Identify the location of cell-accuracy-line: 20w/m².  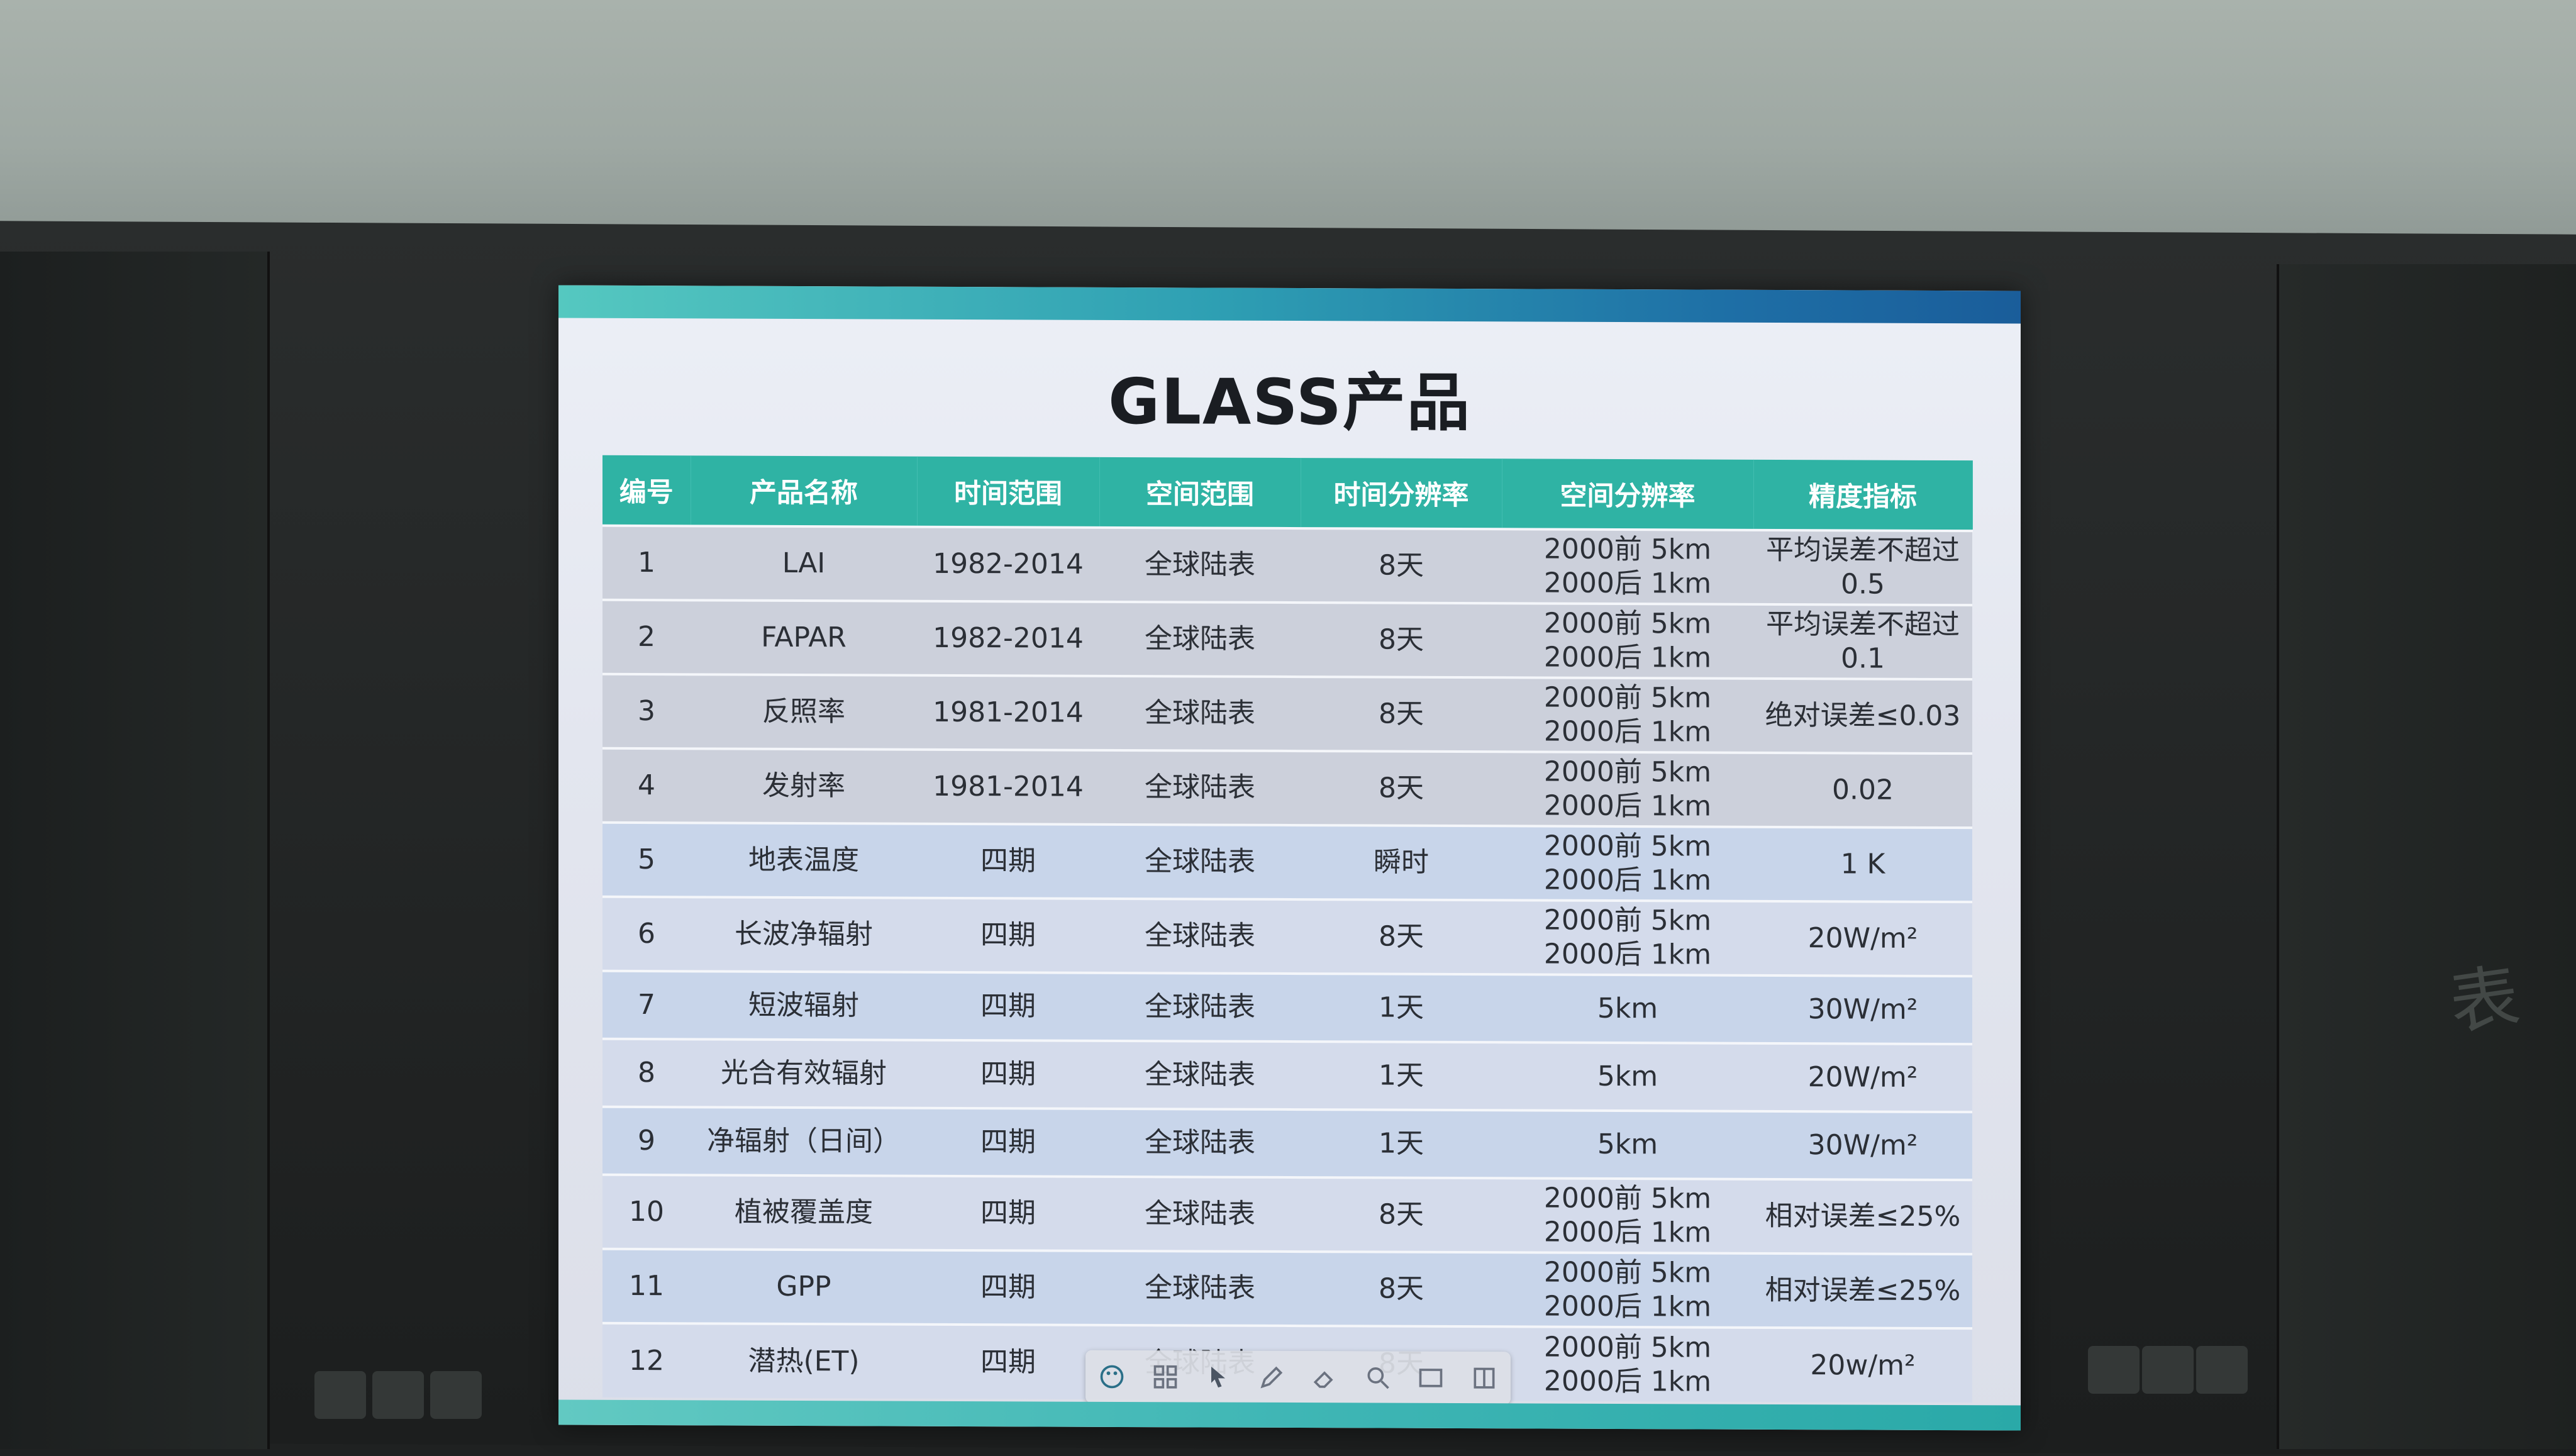
(1863, 1365).